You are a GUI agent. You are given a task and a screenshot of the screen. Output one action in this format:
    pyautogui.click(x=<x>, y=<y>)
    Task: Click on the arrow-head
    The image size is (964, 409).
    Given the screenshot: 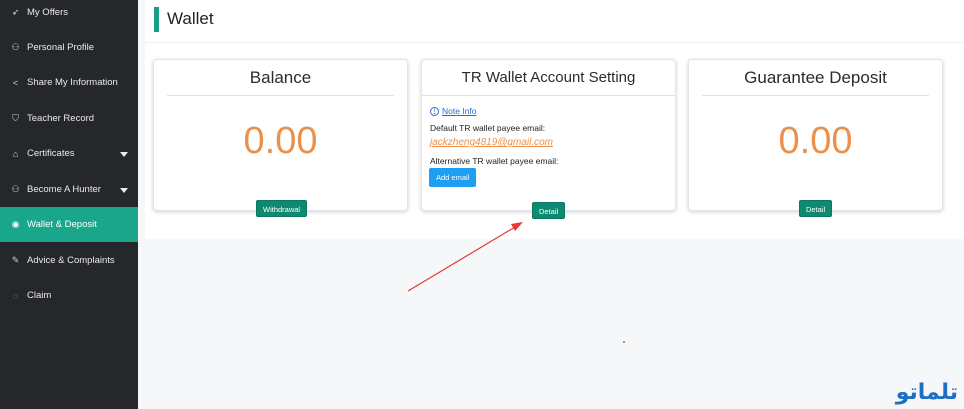 What is the action you would take?
    pyautogui.click(x=517, y=226)
    